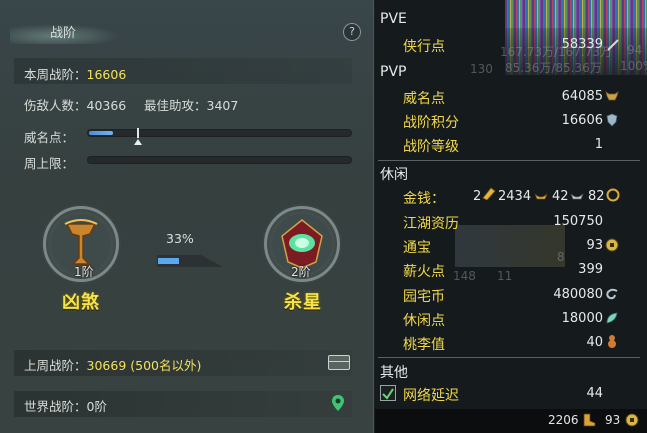 The height and width of the screenshot is (433, 647). What do you see at coordinates (560, 196) in the screenshot?
I see `money-copper1: 42` at bounding box center [560, 196].